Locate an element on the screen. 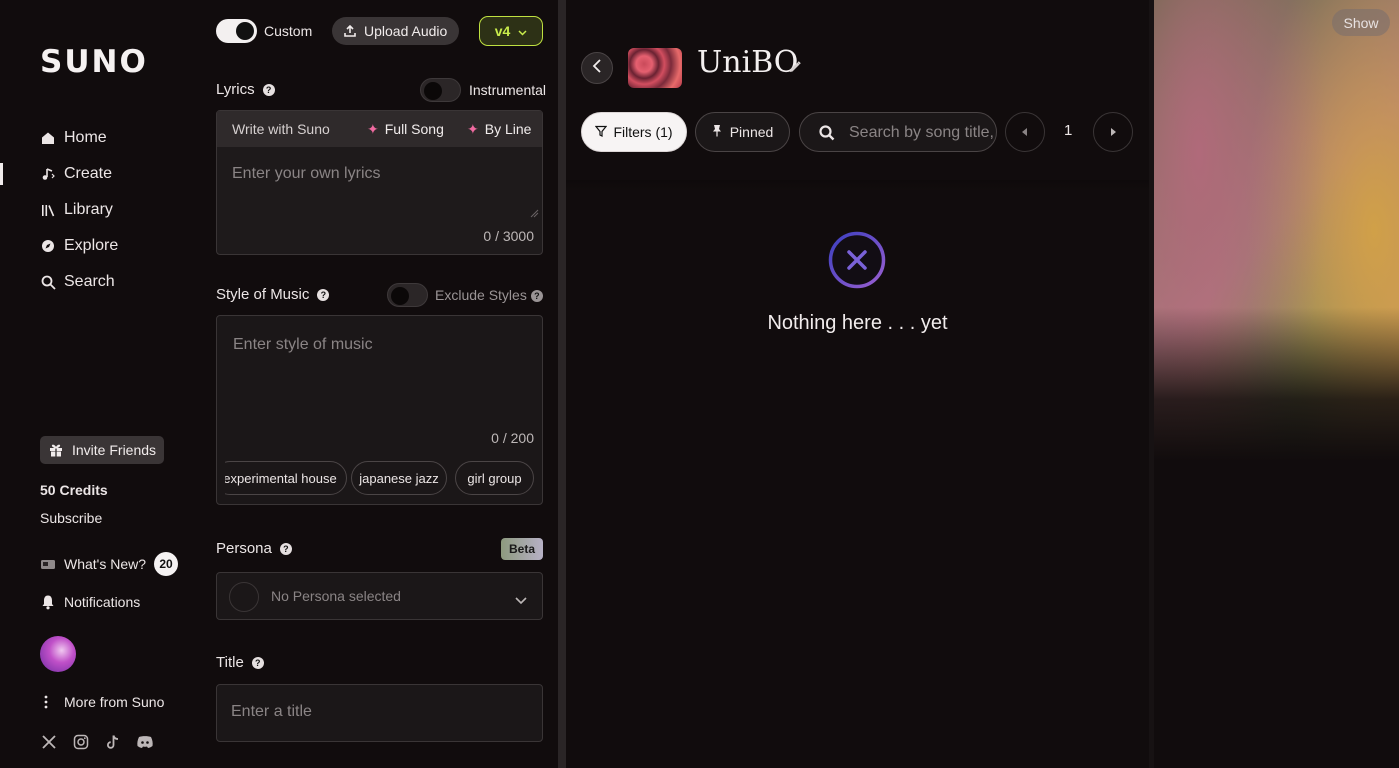 The width and height of the screenshot is (1399, 768). beta-badge: Beta is located at coordinates (522, 549).